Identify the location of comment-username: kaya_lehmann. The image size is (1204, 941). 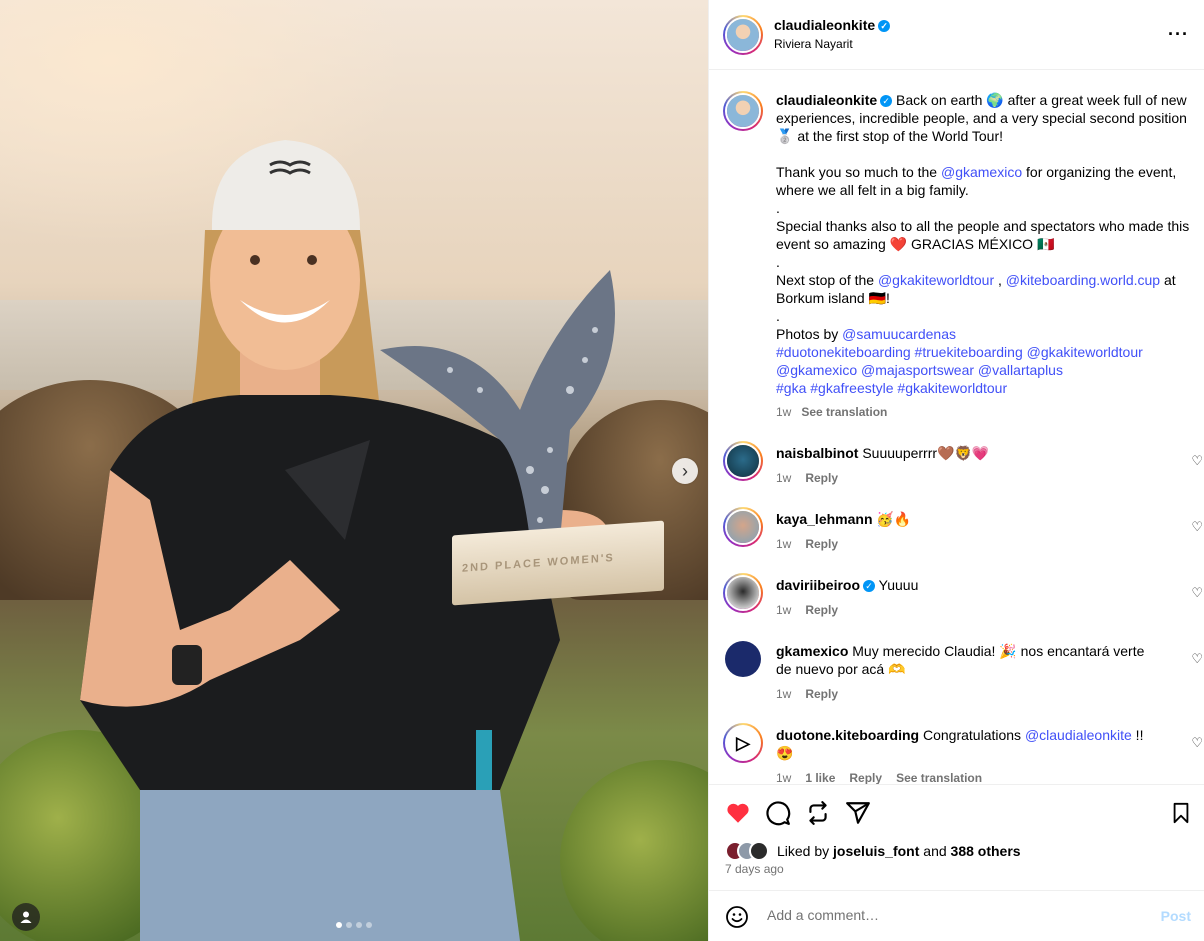
(824, 519).